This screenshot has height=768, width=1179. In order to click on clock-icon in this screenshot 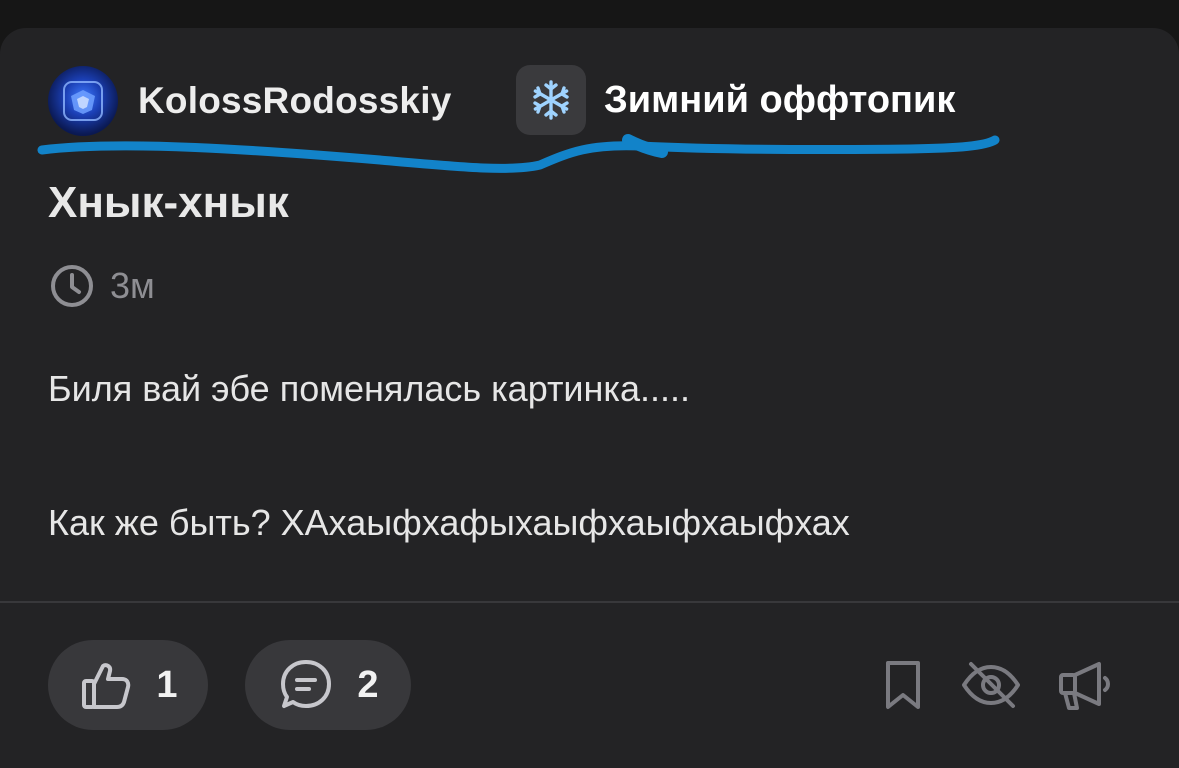, I will do `click(72, 286)`.